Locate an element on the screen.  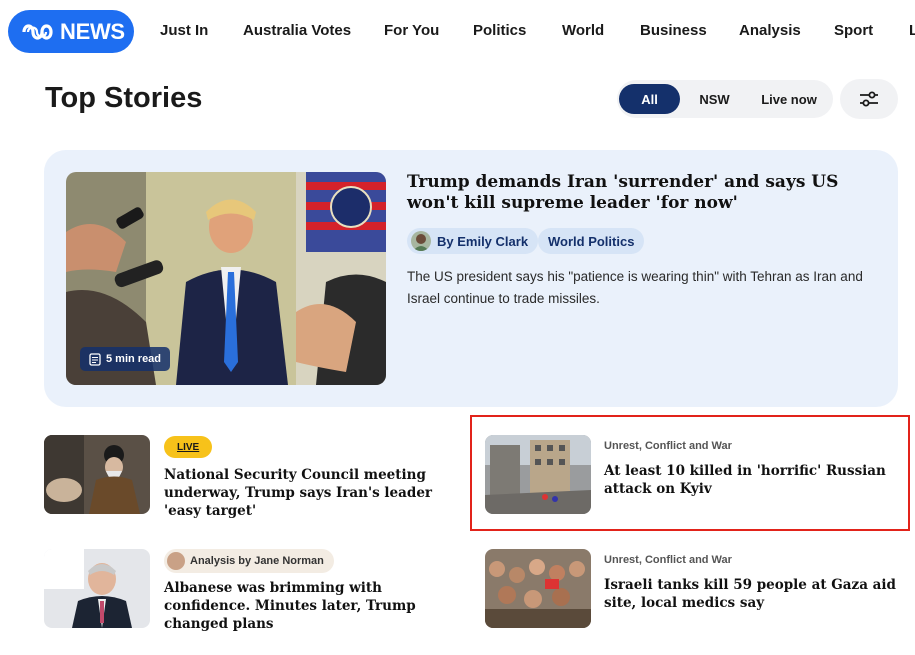
nav-item-just-in: Just In is located at coordinates (184, 30).